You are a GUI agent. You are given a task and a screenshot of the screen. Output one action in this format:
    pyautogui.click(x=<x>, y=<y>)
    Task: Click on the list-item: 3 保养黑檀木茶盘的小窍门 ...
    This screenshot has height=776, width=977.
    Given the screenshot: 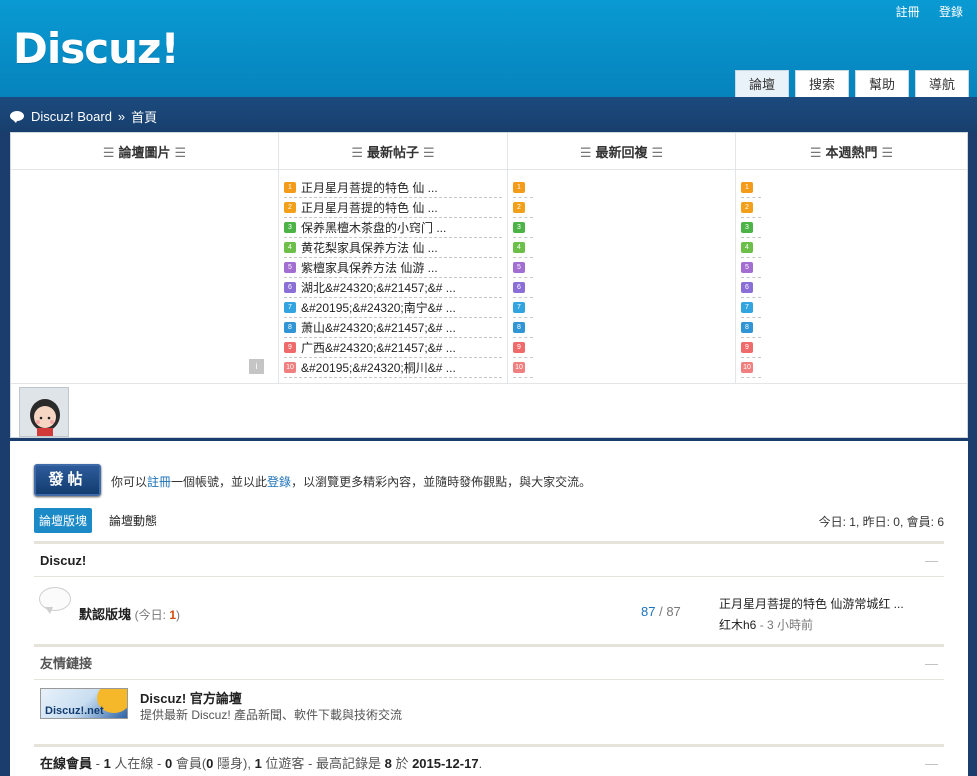 What is the action you would take?
    pyautogui.click(x=393, y=228)
    